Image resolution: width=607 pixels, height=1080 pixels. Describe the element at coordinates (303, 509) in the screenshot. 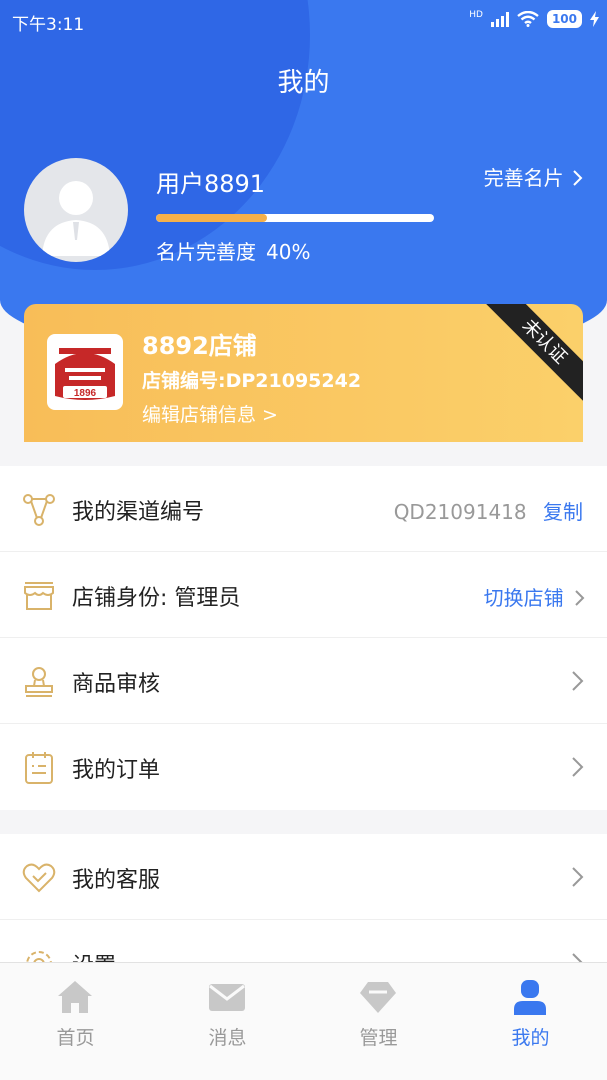

I see `menu-item-channel-number: 我的渠道编号 QD21091418 复制` at that location.